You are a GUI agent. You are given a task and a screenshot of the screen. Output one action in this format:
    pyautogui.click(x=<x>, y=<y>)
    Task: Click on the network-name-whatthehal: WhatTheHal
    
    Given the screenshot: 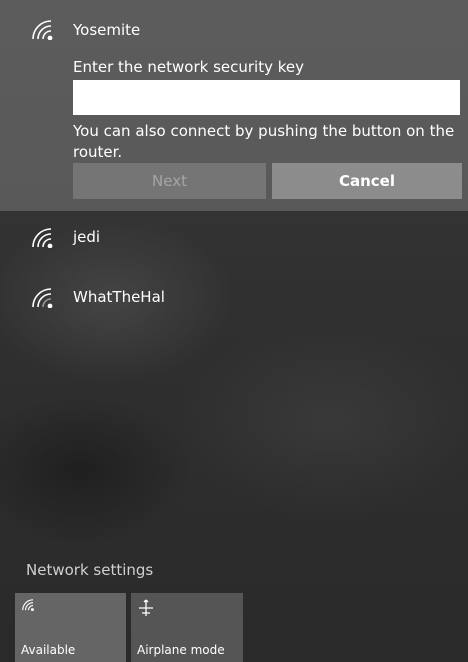 What is the action you would take?
    pyautogui.click(x=119, y=297)
    